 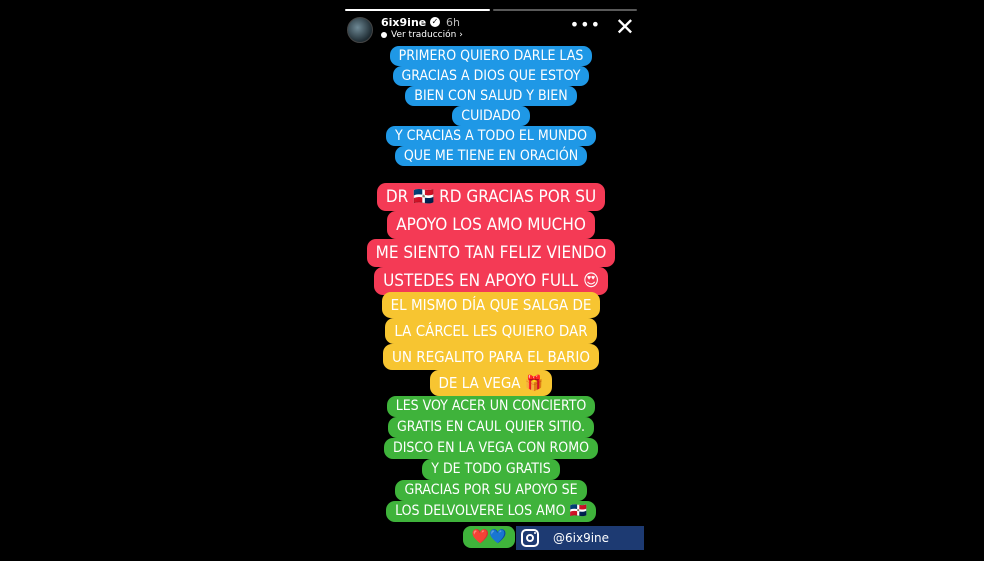 I want to click on text-line: BIEN CON SALUD Y BIEN, so click(x=491, y=96).